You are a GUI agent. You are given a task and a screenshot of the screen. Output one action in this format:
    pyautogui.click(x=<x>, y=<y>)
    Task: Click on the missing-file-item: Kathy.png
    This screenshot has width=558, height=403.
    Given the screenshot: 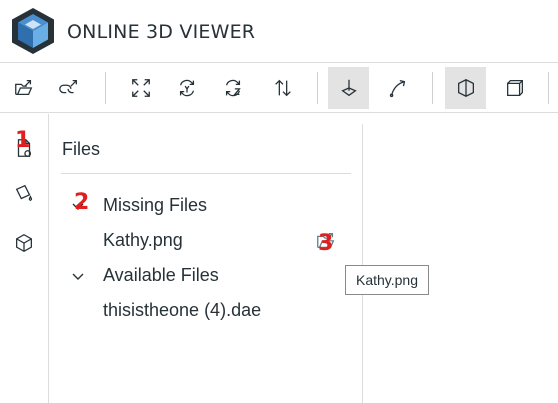 What is the action you would take?
    pyautogui.click(x=143, y=240)
    